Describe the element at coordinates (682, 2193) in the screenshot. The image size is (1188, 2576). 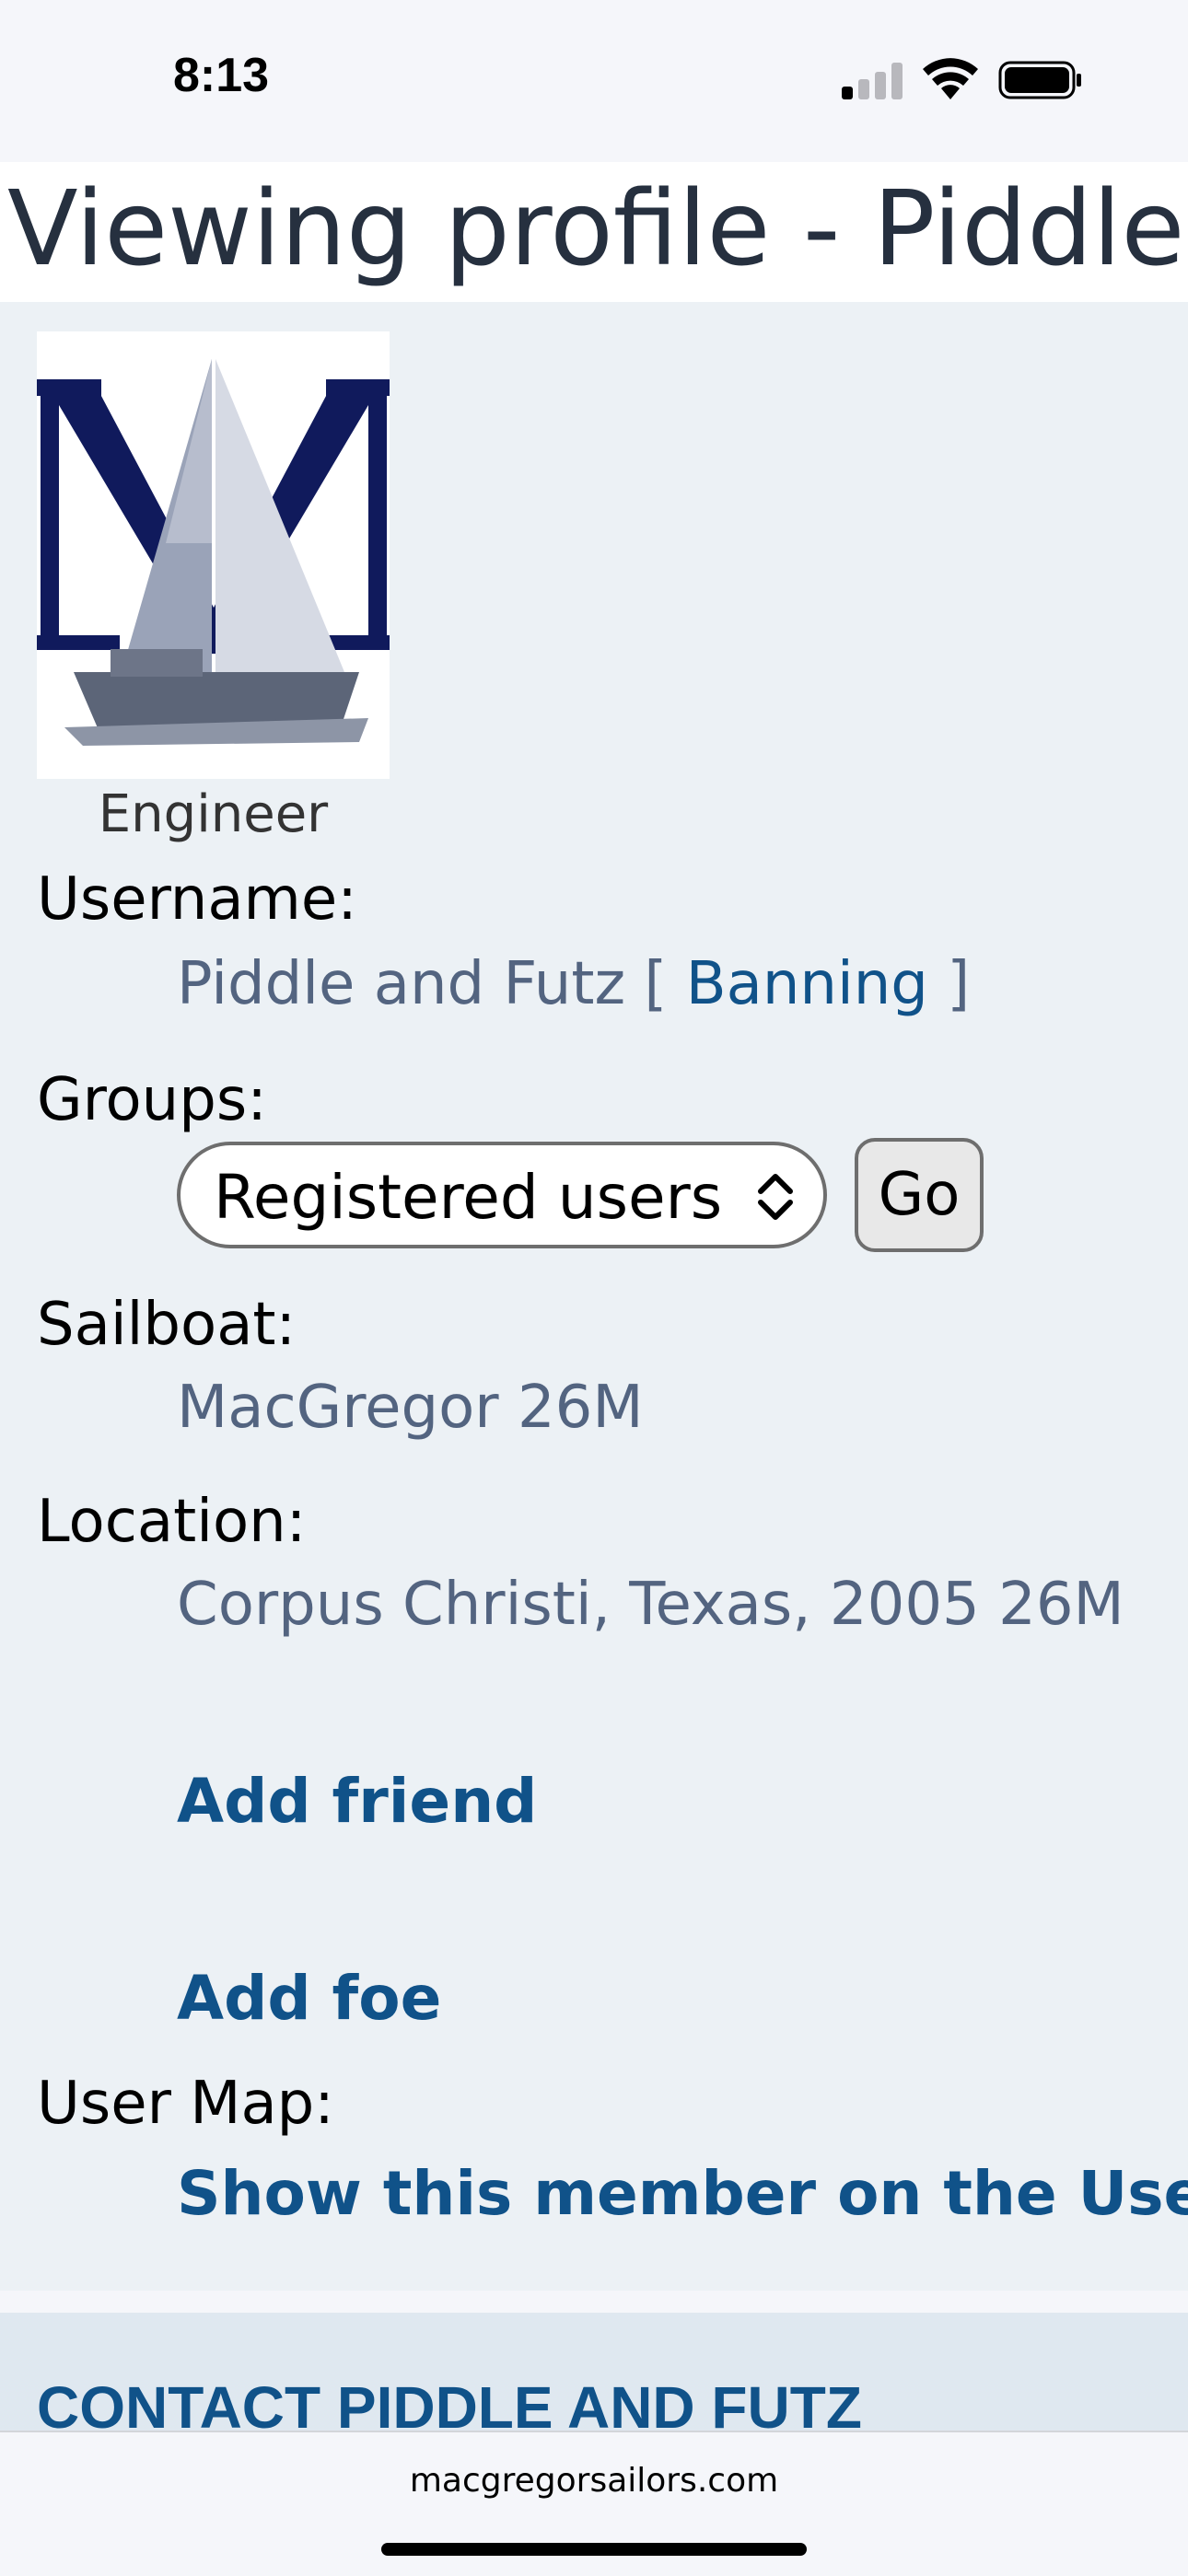
I see `user-map-link: Show this member on the User Map` at that location.